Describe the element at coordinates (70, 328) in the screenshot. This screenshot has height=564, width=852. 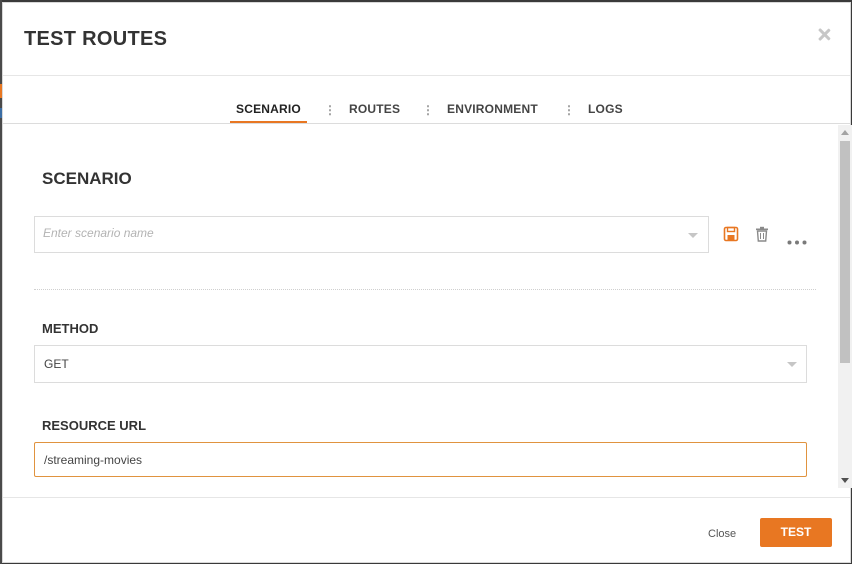
I see `method-label: METHOD` at that location.